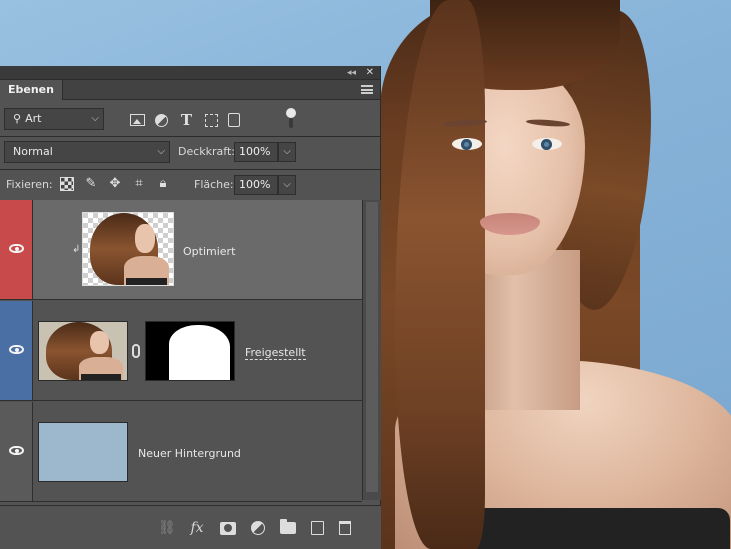 The image size is (731, 549). I want to click on link-layers-icon: ⛓, so click(167, 528).